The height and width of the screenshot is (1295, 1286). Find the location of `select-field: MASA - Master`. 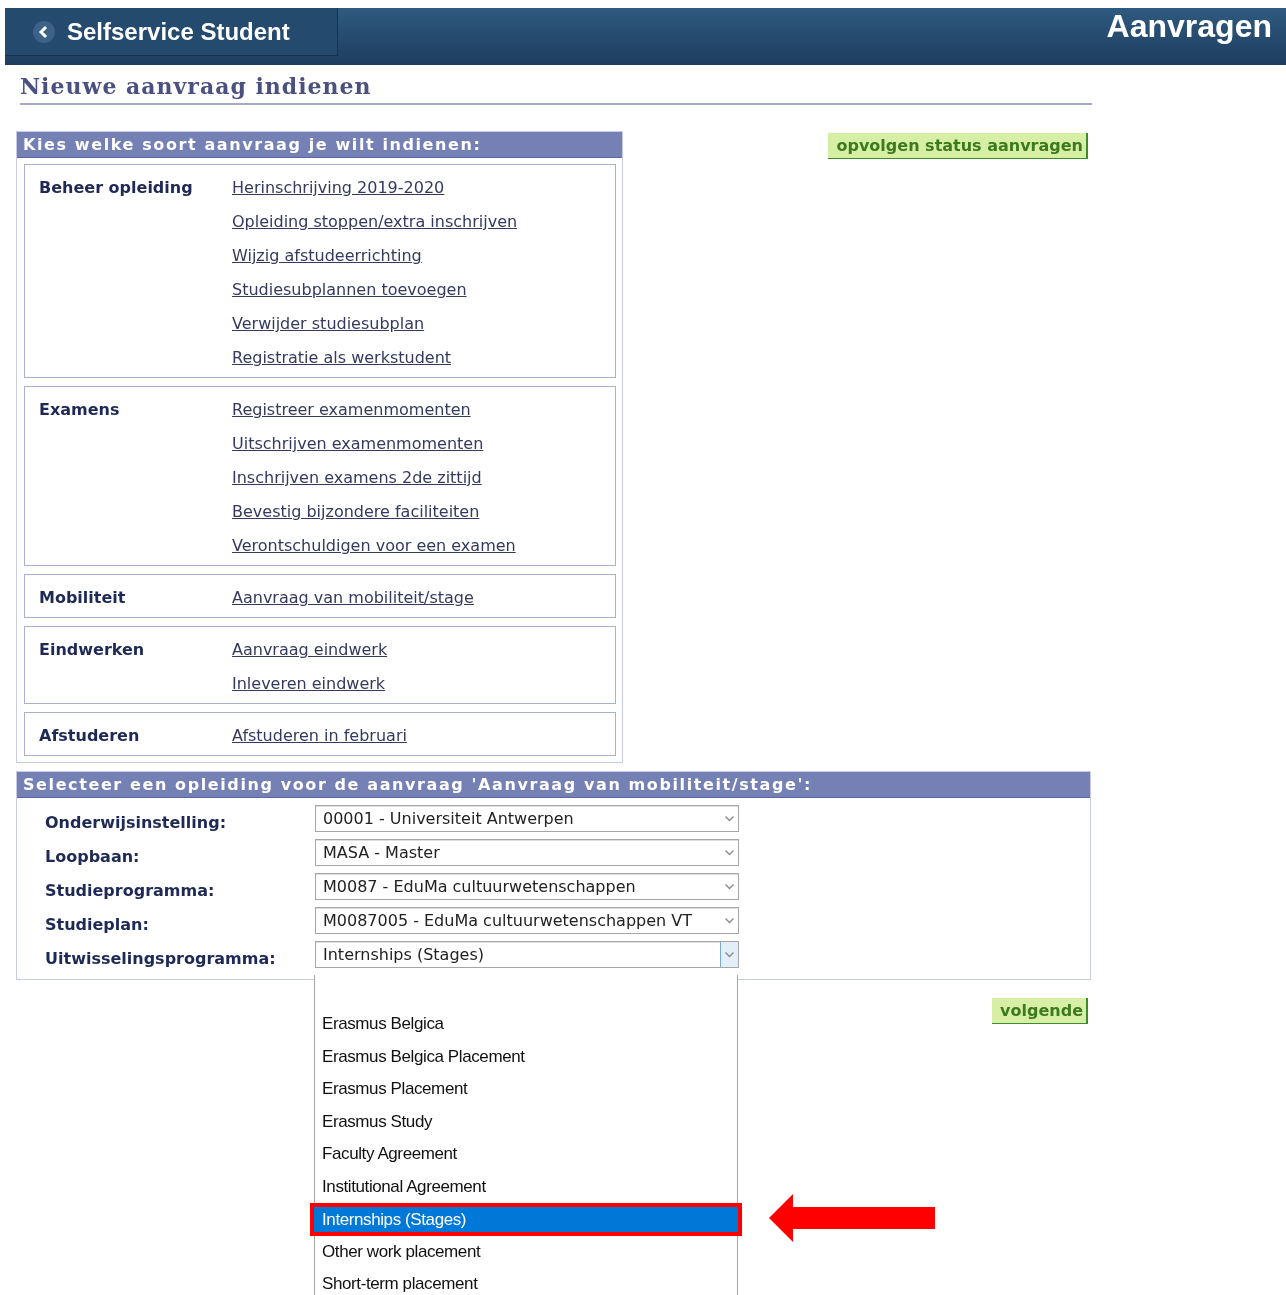

select-field: MASA - Master is located at coordinates (527, 852).